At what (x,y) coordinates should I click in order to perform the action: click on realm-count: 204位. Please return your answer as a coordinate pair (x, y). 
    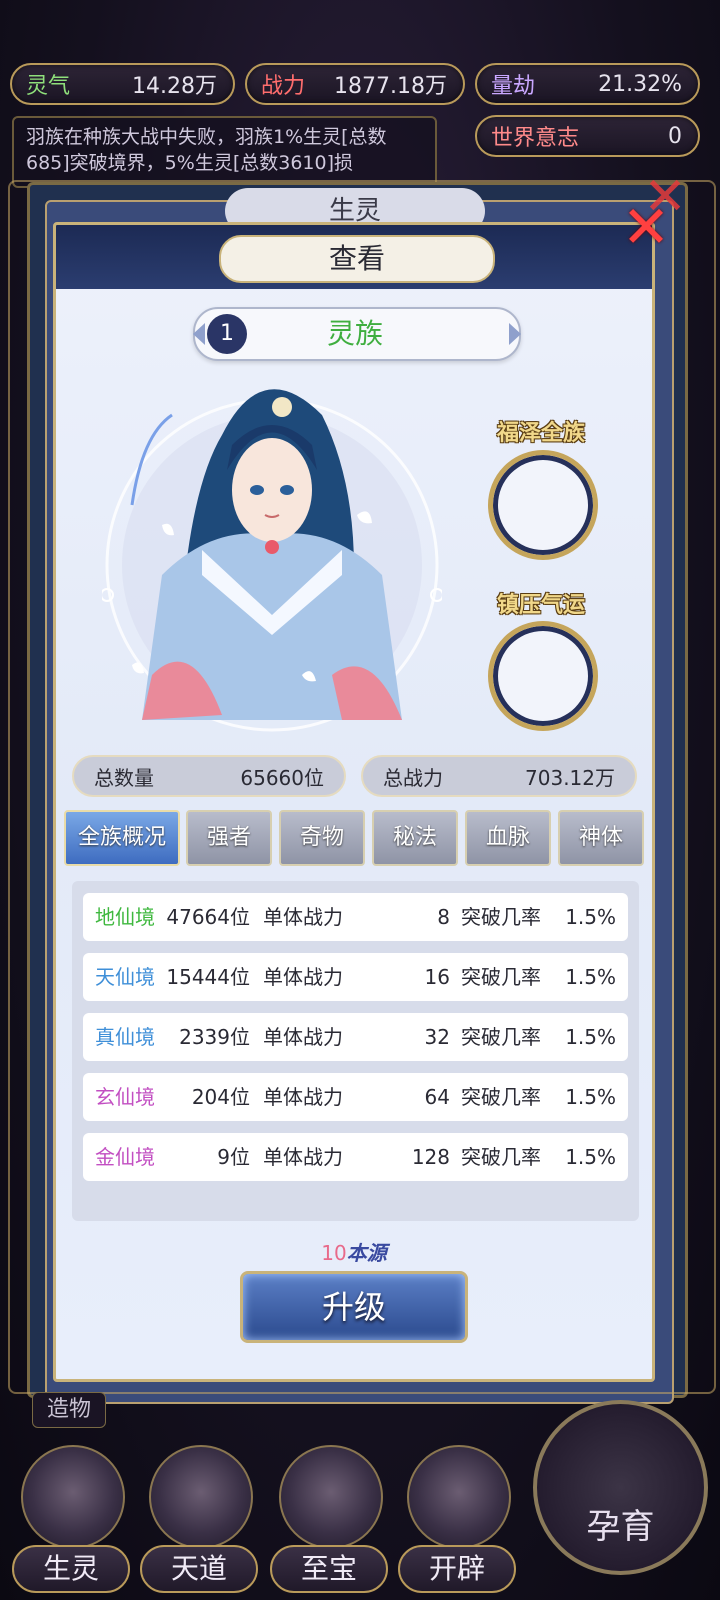
    Looking at the image, I should click on (220, 1097).